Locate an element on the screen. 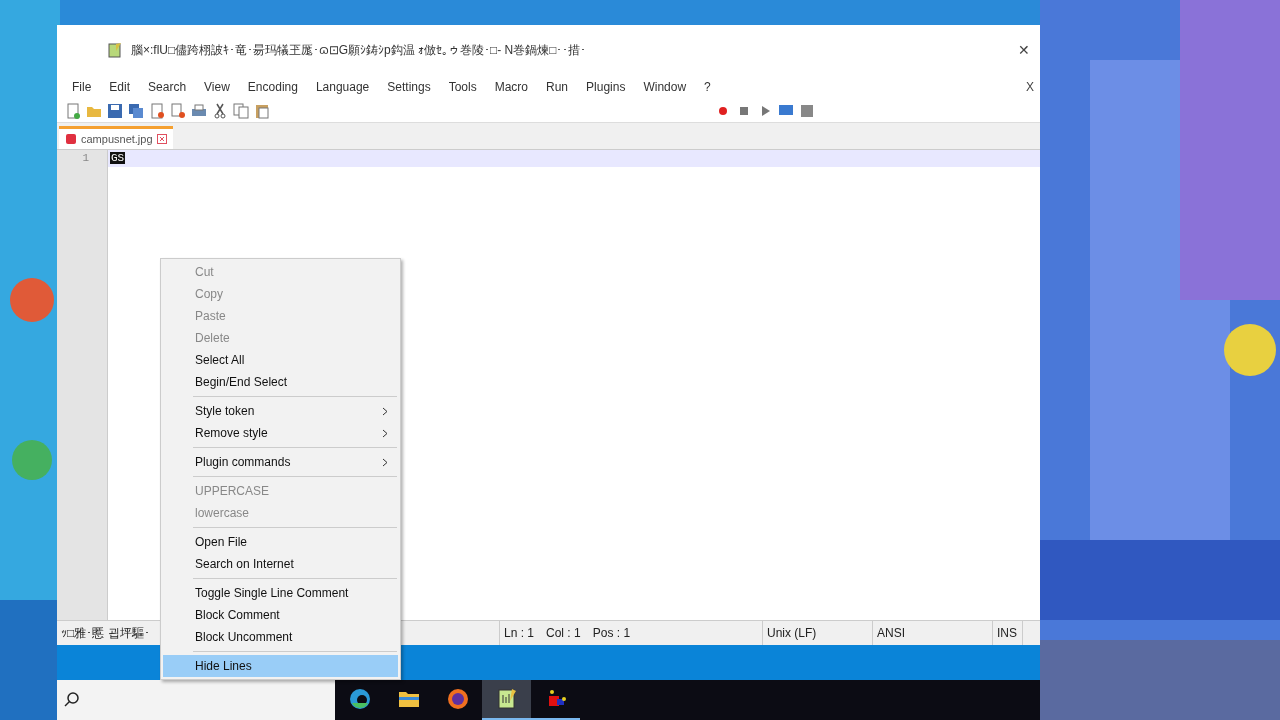 The height and width of the screenshot is (720, 1280). menu-item: Open File is located at coordinates (280, 542).